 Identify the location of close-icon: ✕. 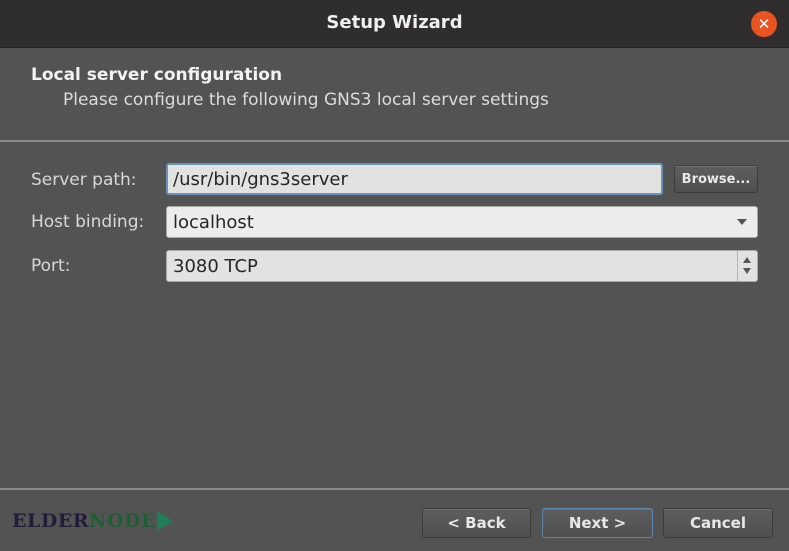
(764, 24).